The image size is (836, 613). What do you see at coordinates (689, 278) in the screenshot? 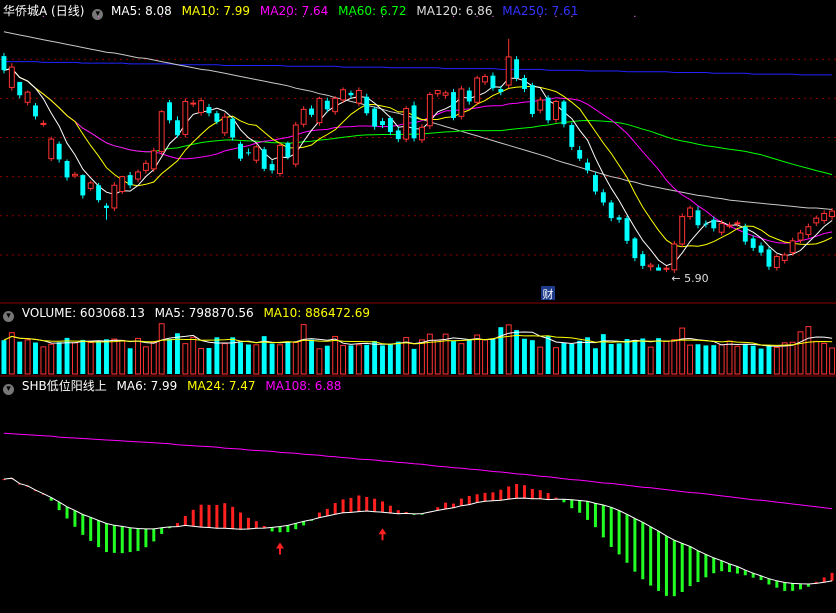
I see `low-price-marker: ← 5.90` at bounding box center [689, 278].